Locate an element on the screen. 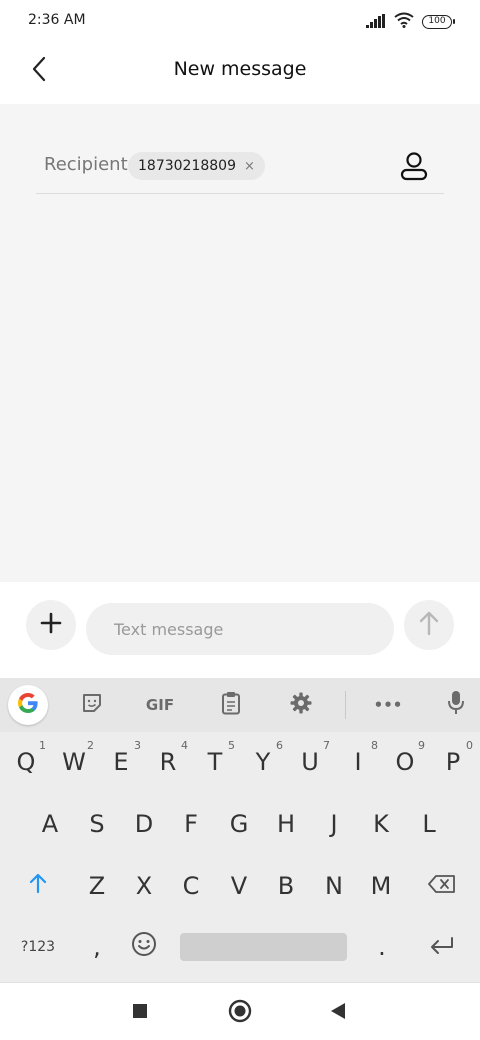 Image resolution: width=480 pixels, height=1040 pixels. key-v: V is located at coordinates (239, 886).